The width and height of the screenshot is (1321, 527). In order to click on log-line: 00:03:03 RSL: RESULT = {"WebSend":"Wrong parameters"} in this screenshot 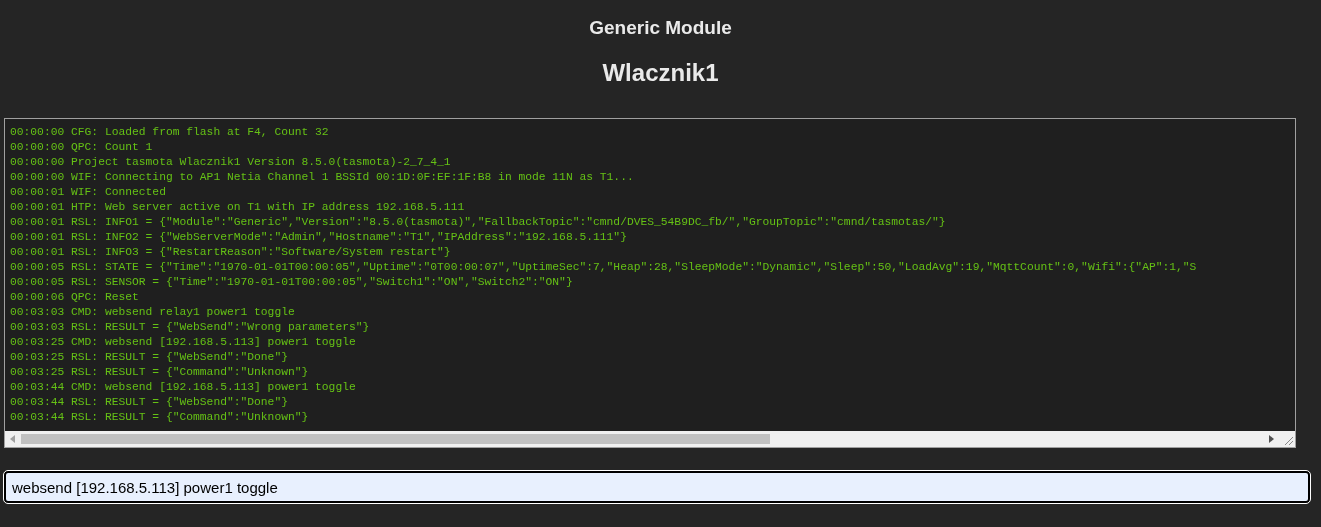, I will do `click(190, 327)`.